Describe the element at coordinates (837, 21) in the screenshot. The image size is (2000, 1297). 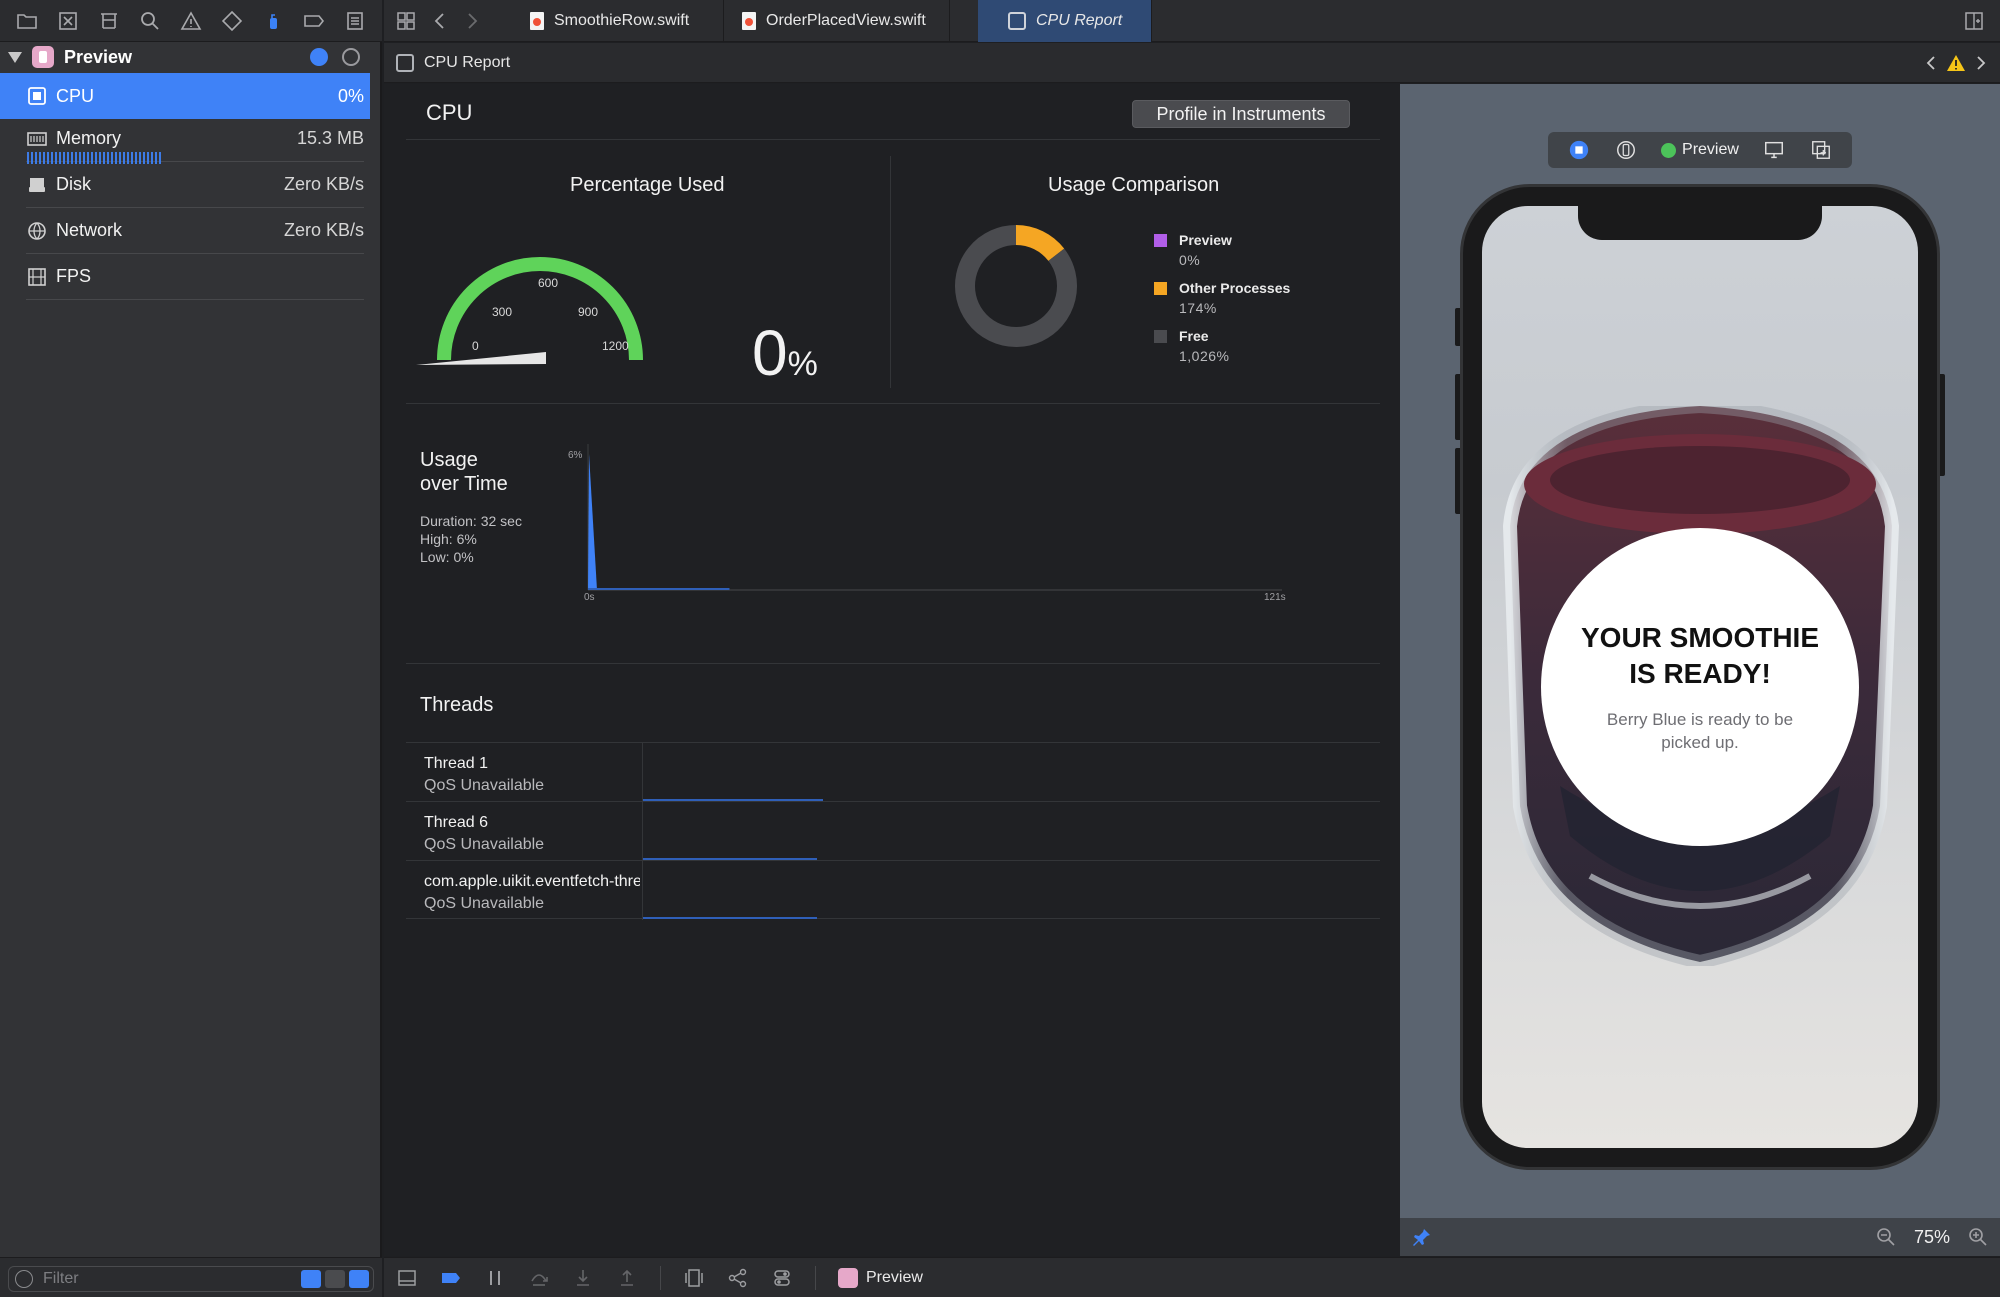
I see `tab-orderplacedview: OrderPlacedView.swift` at that location.